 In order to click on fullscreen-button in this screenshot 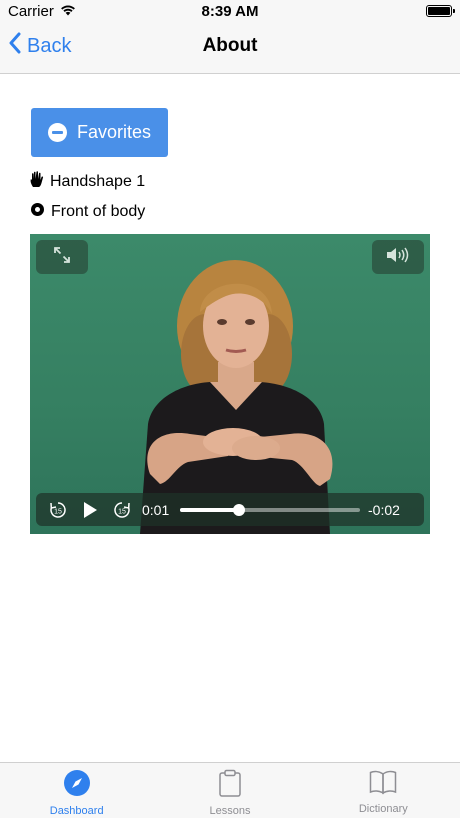, I will do `click(62, 257)`.